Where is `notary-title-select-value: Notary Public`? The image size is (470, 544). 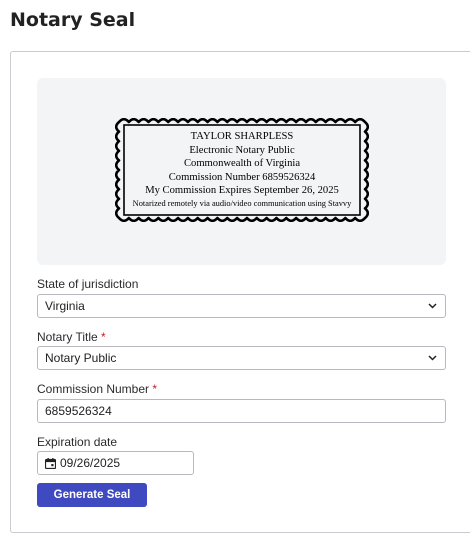
notary-title-select-value: Notary Public is located at coordinates (81, 358).